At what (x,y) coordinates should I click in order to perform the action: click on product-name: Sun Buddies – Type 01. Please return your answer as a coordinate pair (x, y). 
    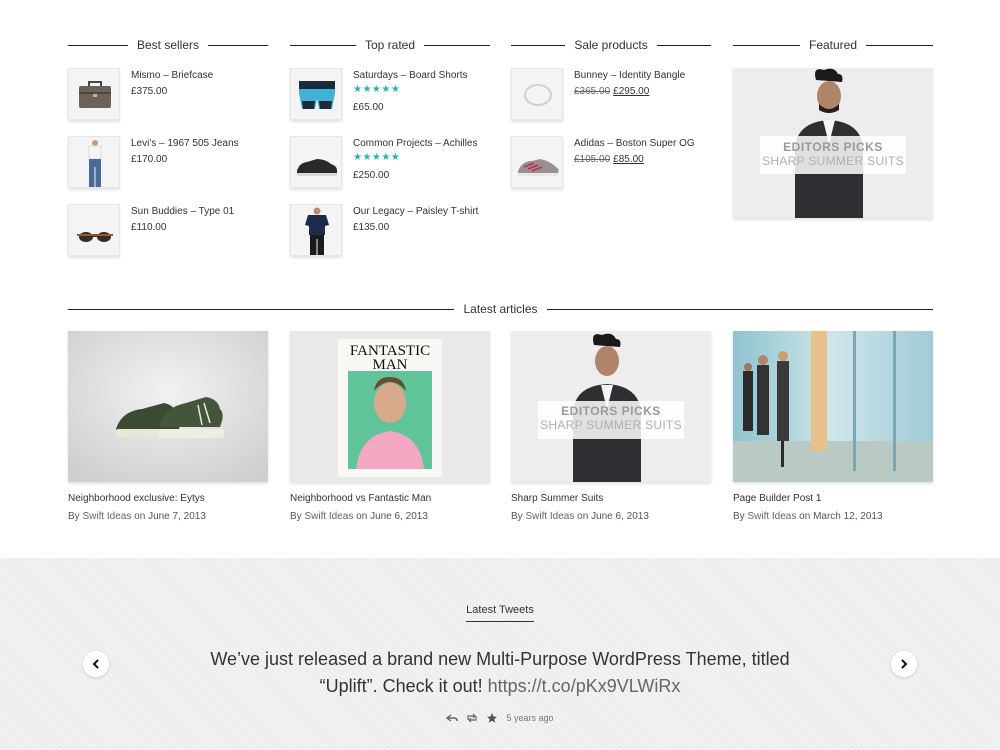
    Looking at the image, I should click on (182, 211).